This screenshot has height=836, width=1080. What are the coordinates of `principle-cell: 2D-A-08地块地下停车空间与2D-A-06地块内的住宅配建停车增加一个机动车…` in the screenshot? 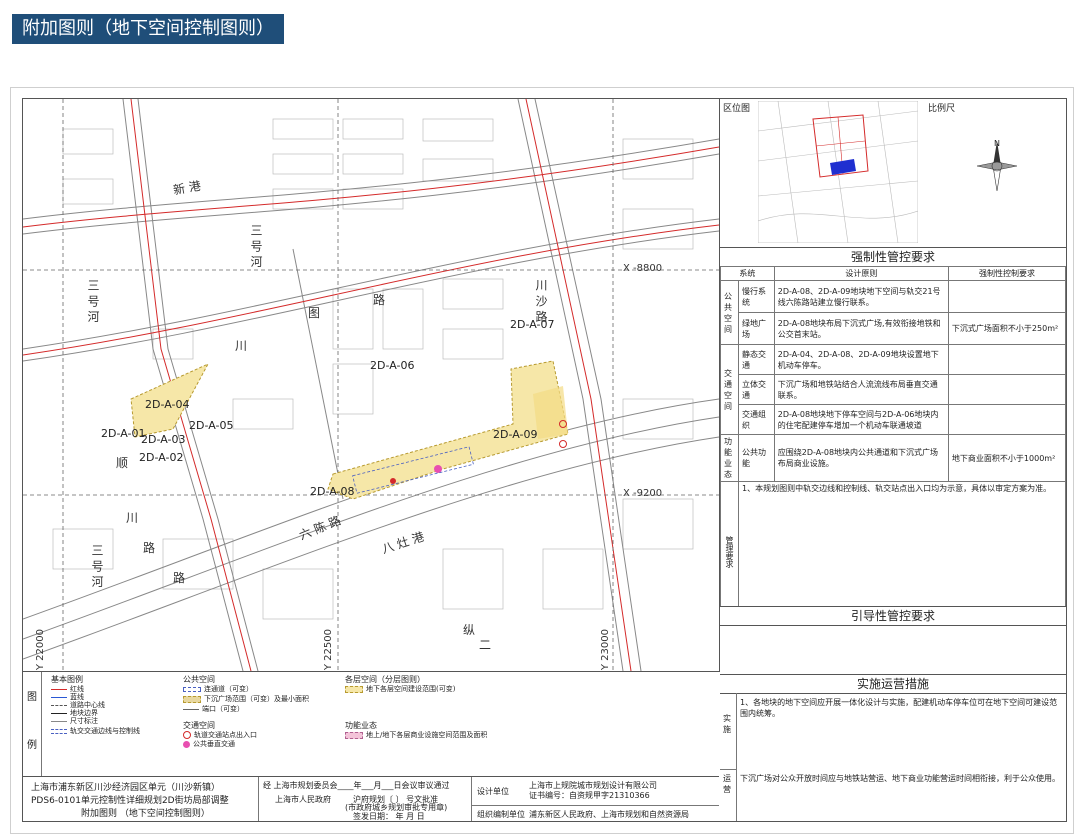 It's located at (861, 419).